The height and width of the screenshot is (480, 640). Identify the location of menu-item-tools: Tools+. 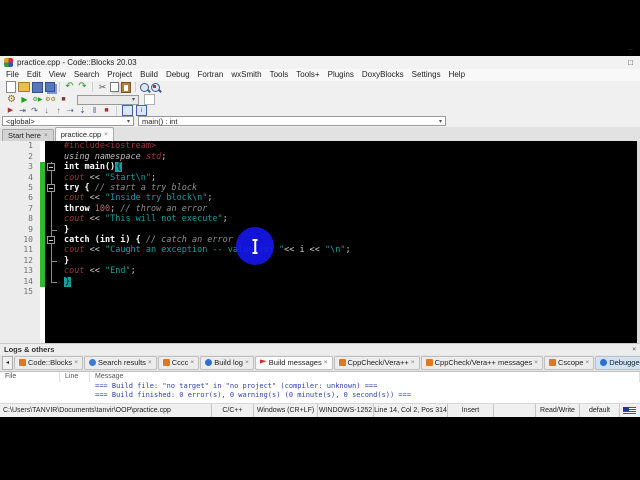
(307, 74).